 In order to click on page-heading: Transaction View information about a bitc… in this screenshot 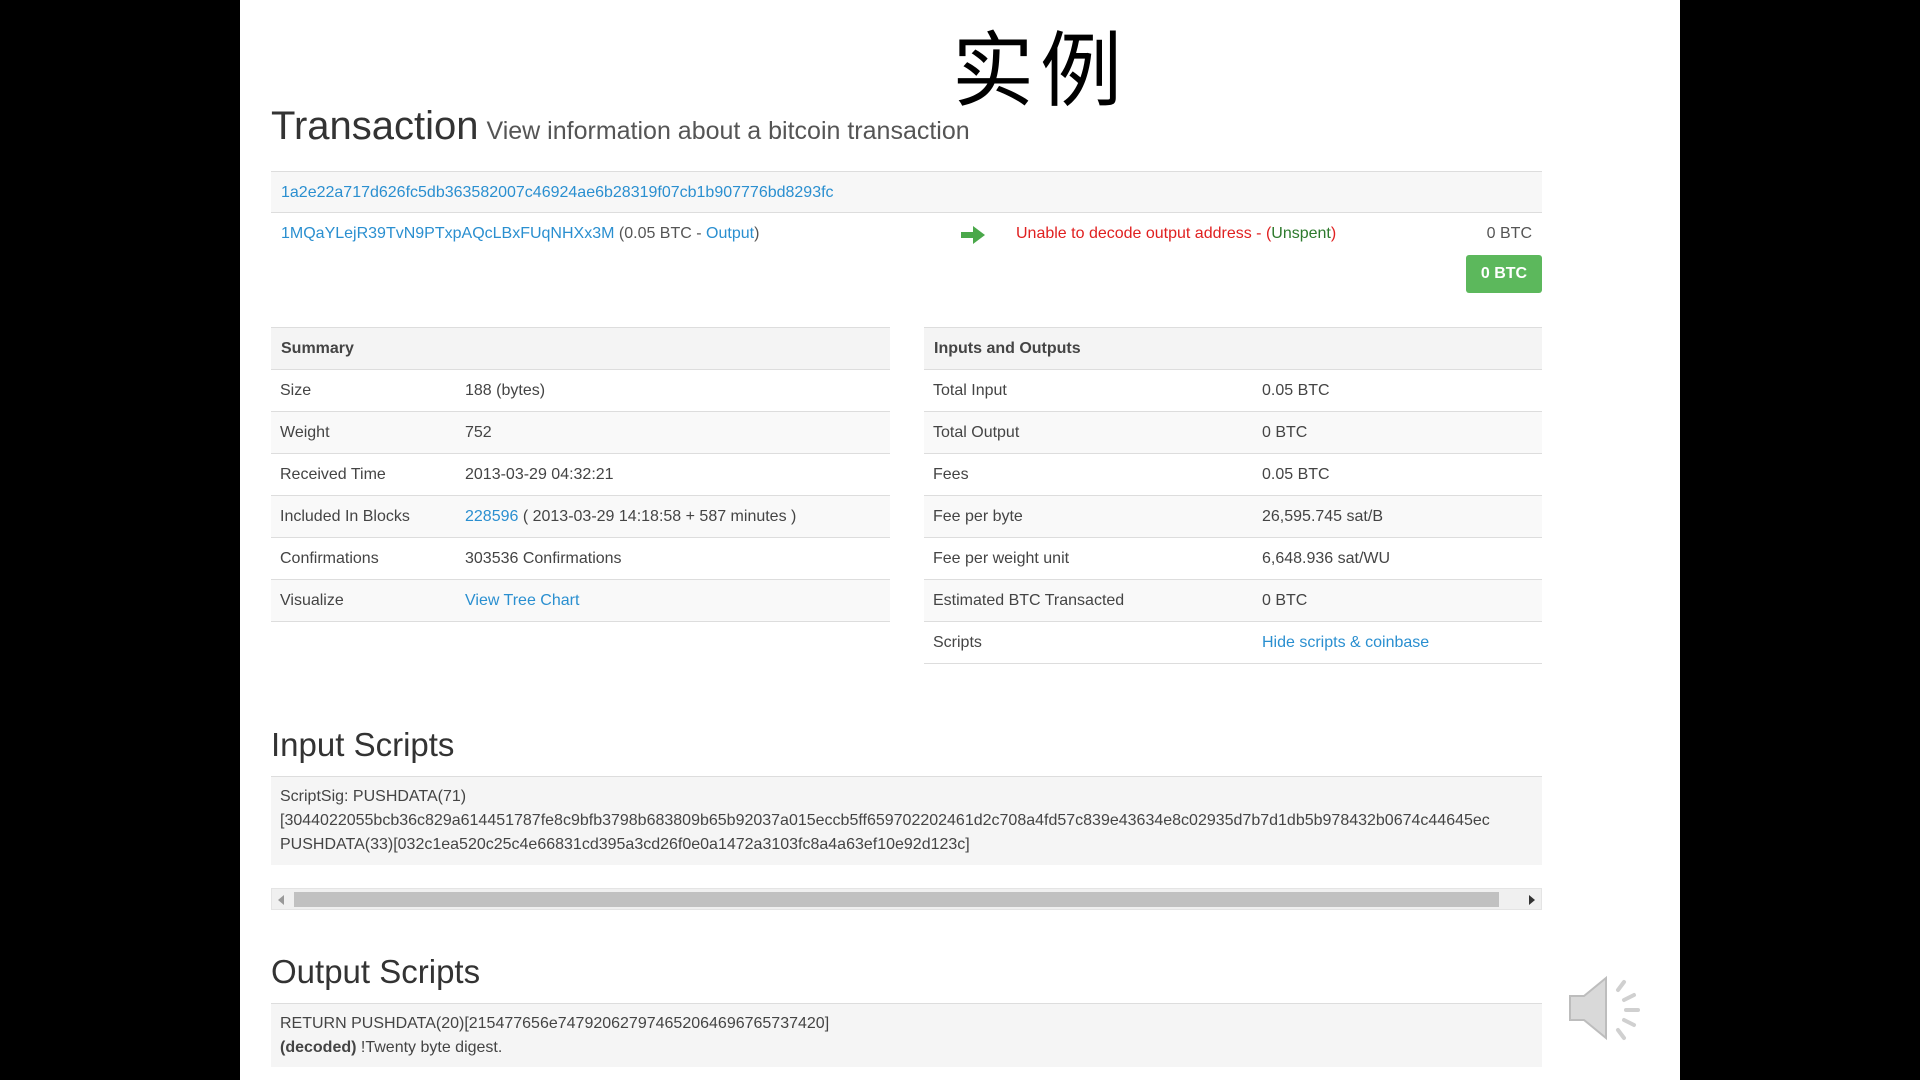, I will do `click(620, 126)`.